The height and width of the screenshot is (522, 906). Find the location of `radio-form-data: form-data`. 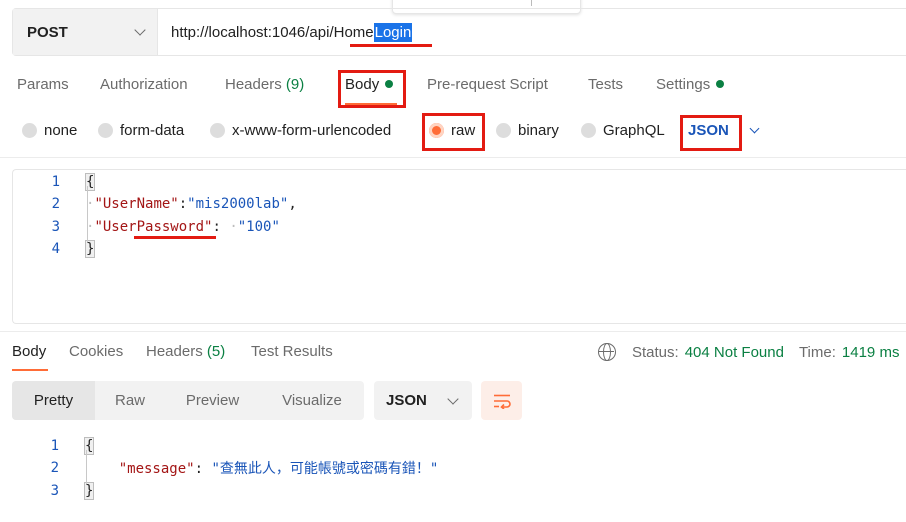

radio-form-data: form-data is located at coordinates (141, 130).